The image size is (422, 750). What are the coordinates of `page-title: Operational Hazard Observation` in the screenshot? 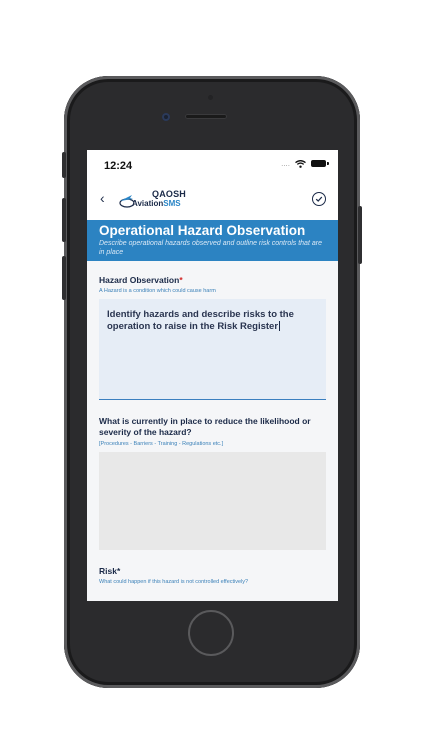 It's located at (202, 230).